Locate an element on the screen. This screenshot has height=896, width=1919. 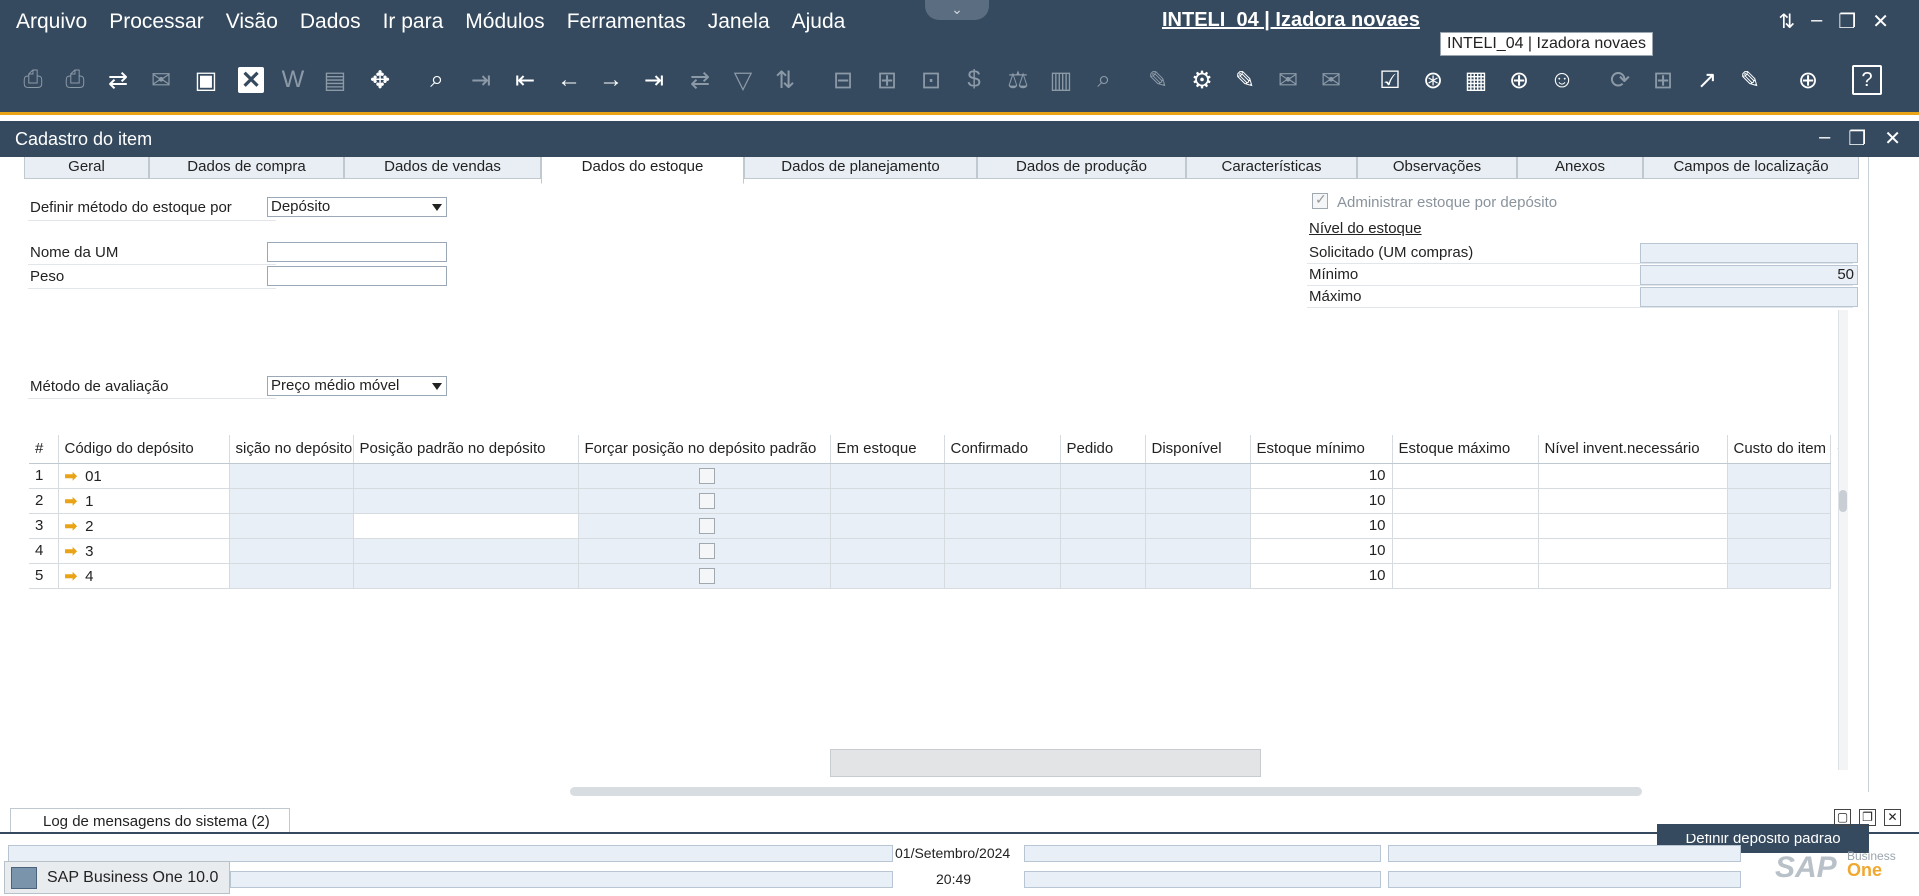
gross-profit-icon: ▥ is located at coordinates (1061, 80).